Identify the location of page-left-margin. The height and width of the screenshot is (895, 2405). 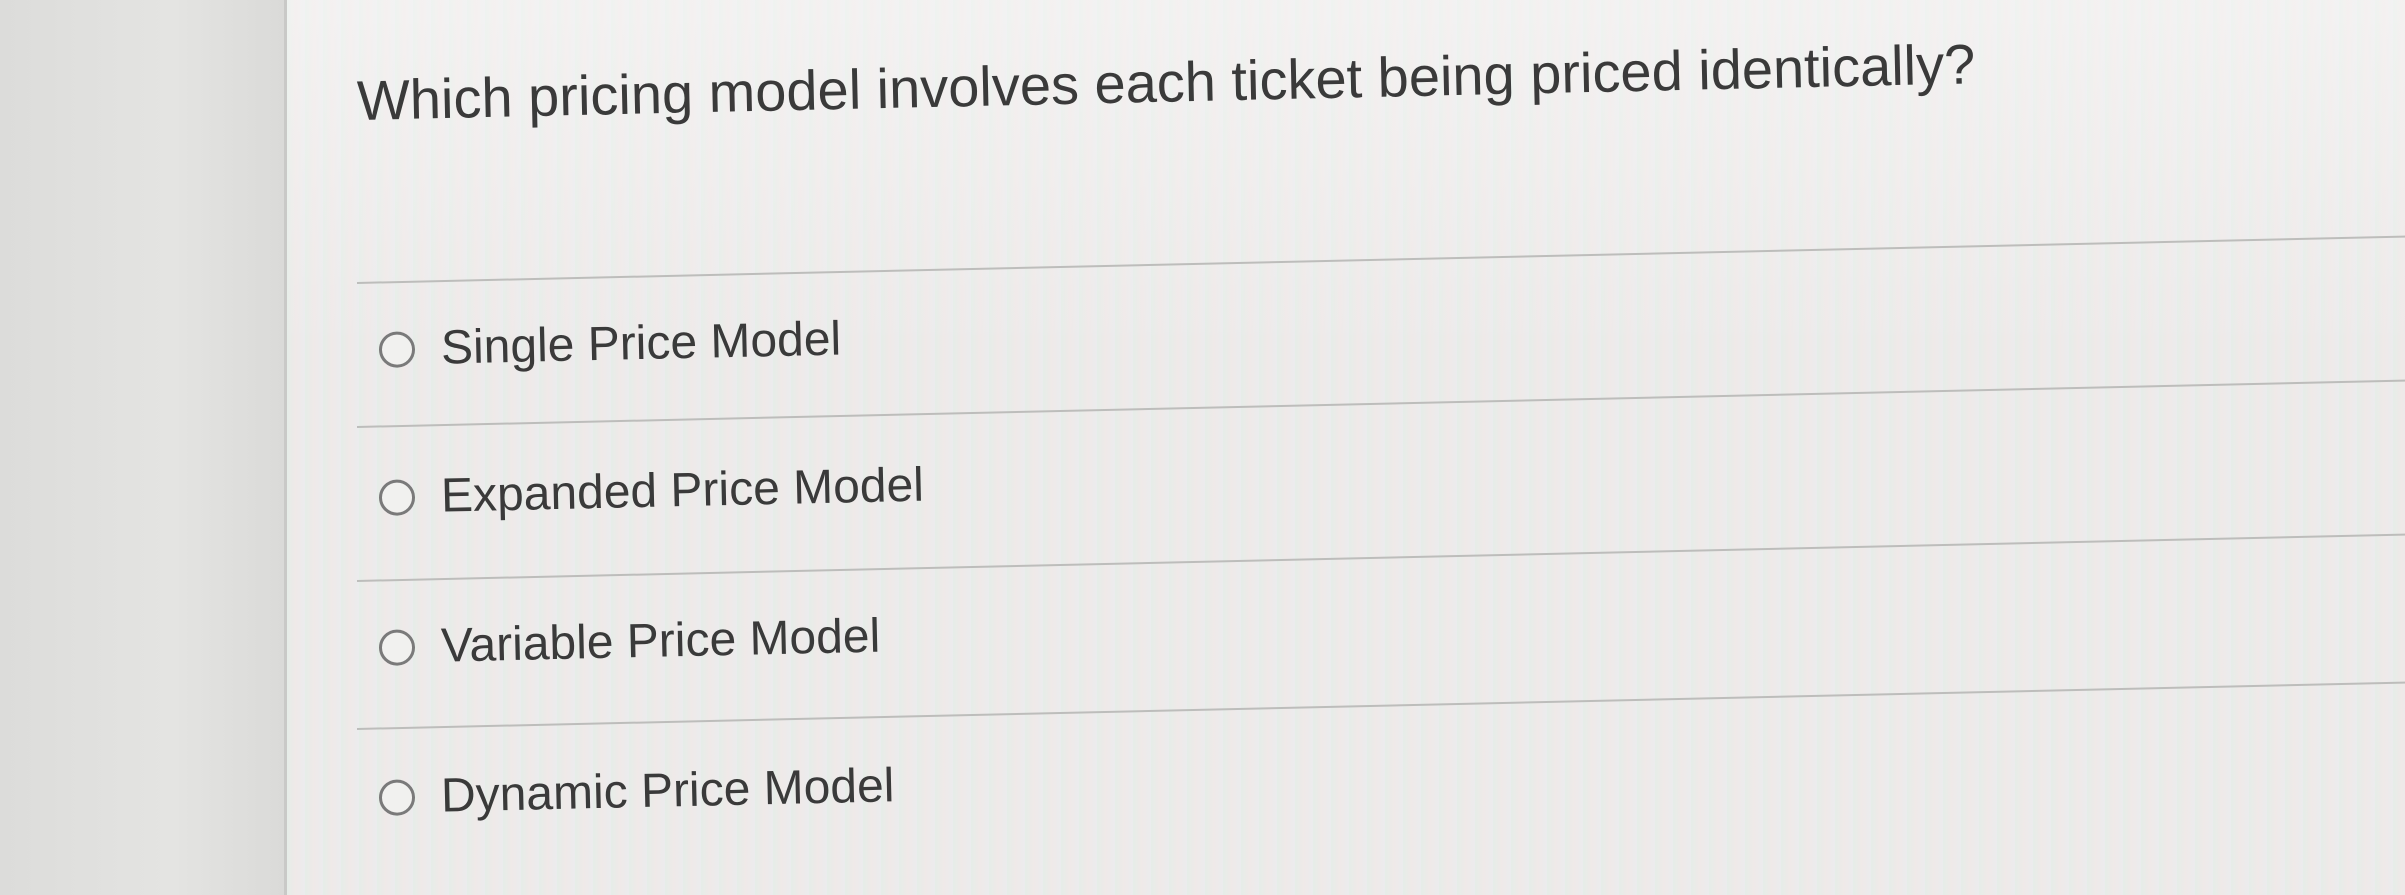
(143, 447).